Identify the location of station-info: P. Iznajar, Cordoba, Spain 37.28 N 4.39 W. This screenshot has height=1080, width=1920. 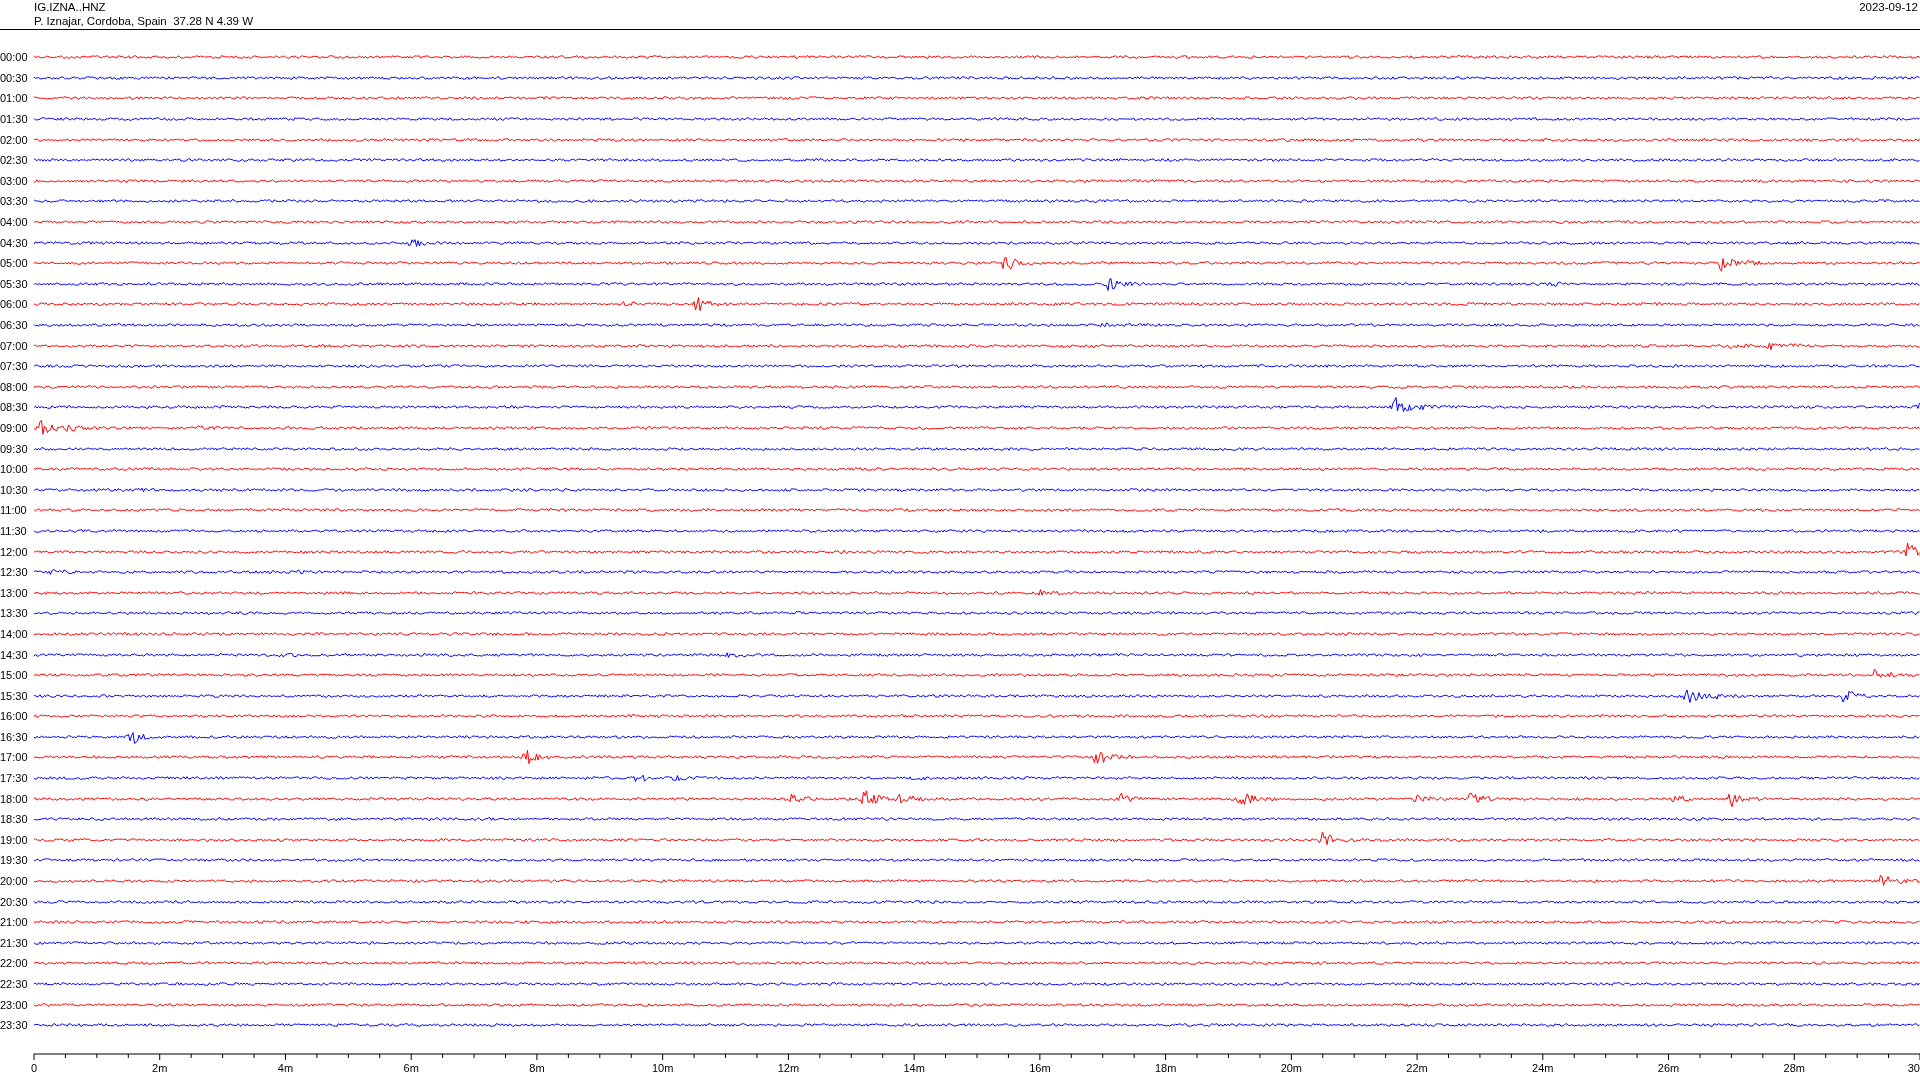
(144, 21).